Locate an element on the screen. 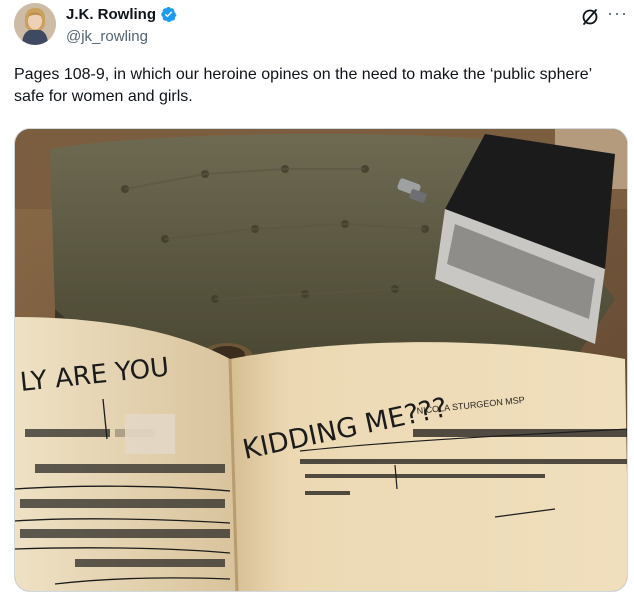  more-options-icon: ··· is located at coordinates (617, 15).